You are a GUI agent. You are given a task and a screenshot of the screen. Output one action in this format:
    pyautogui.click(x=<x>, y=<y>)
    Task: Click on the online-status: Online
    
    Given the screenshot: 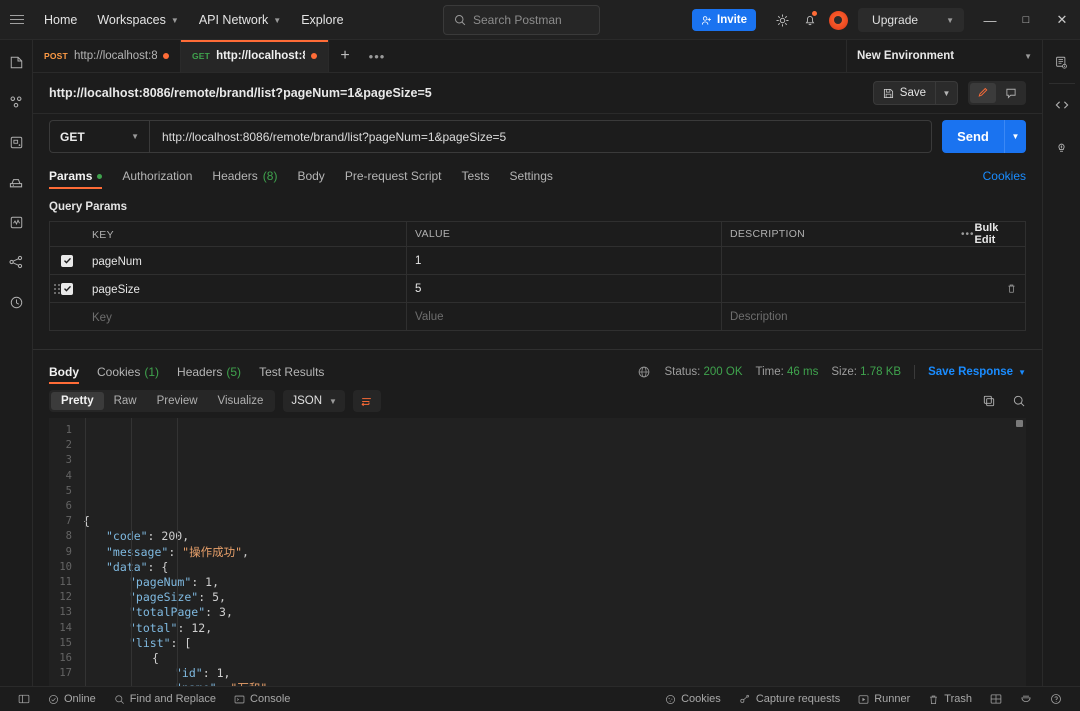 What is the action you would take?
    pyautogui.click(x=72, y=699)
    